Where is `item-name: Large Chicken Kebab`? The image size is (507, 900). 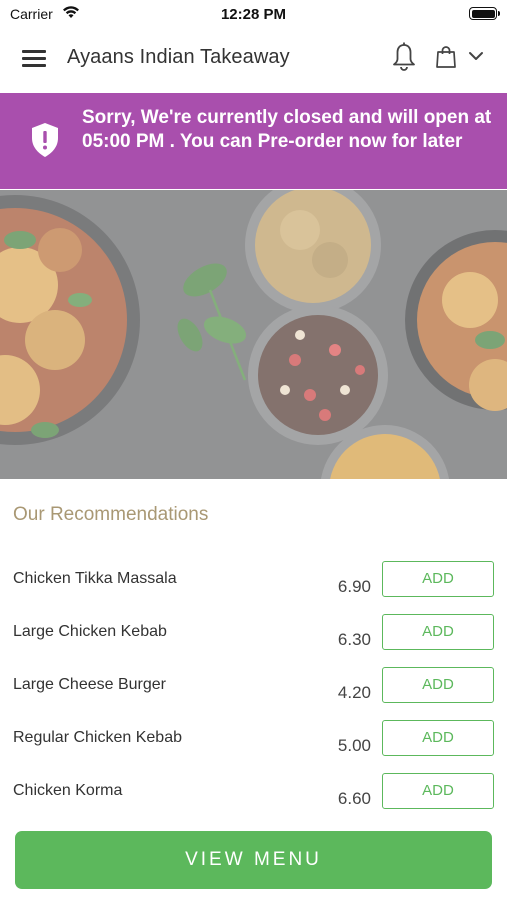
item-name: Large Chicken Kebab is located at coordinates (90, 631).